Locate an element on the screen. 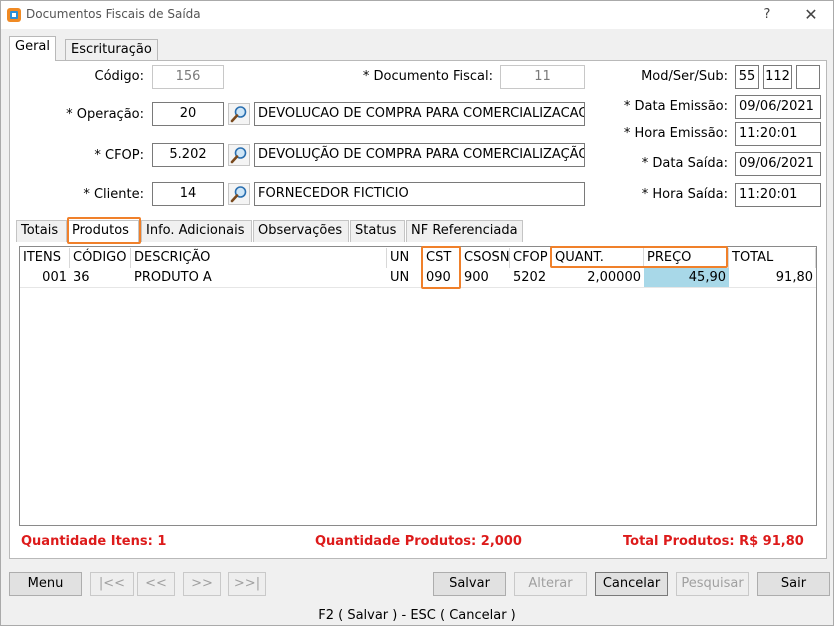  produtos-tab-highlight is located at coordinates (104, 230).